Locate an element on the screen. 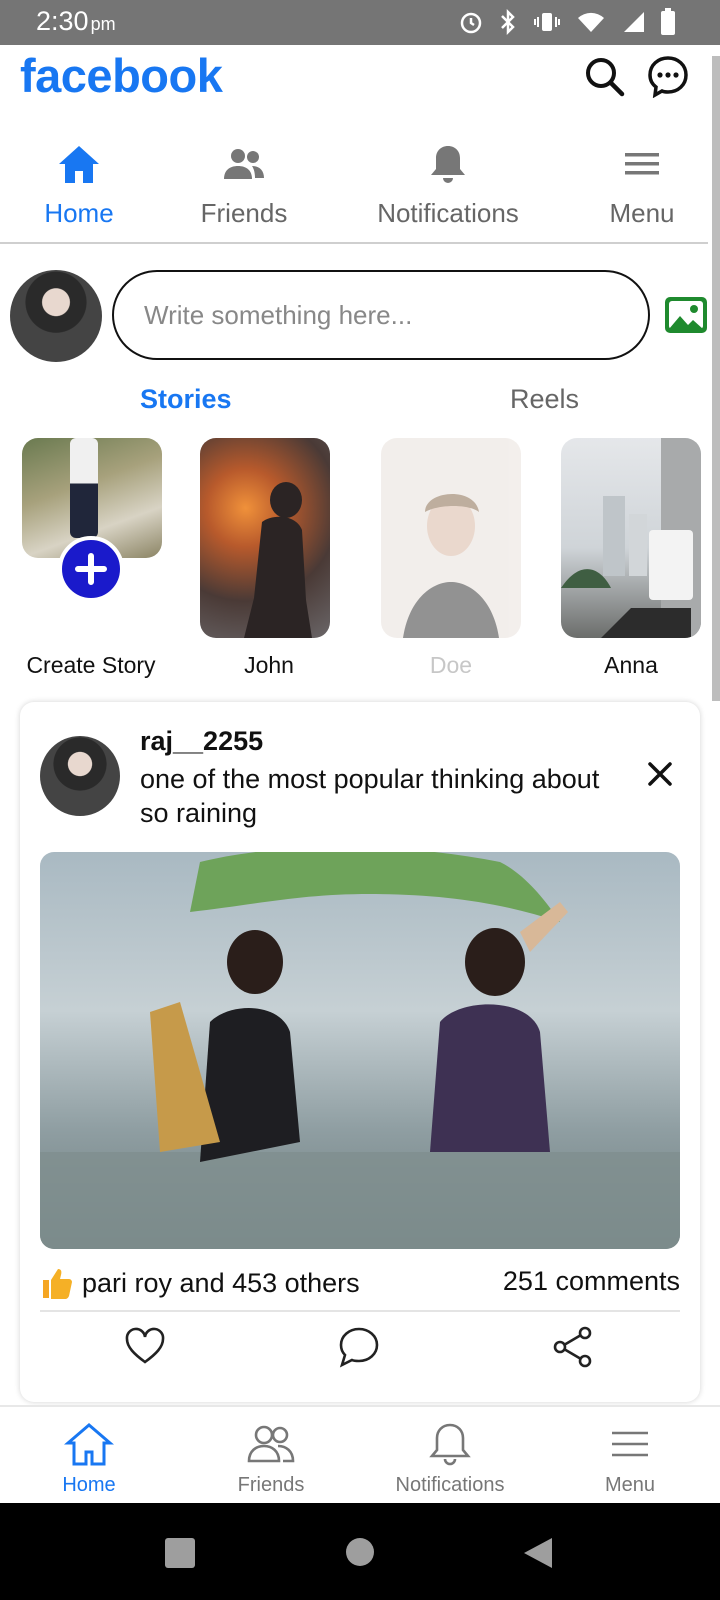  search-icon is located at coordinates (604, 76).